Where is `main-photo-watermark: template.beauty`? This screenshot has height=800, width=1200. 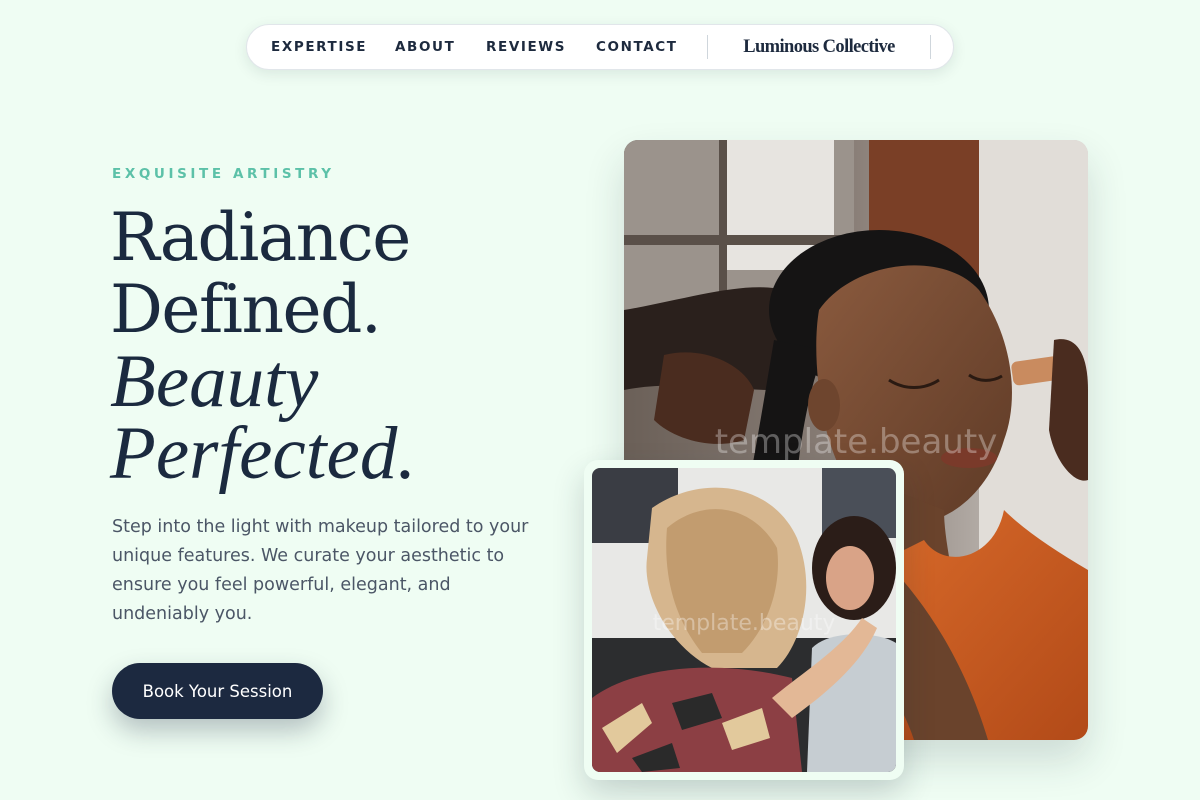
main-photo-watermark: template.beauty is located at coordinates (856, 442).